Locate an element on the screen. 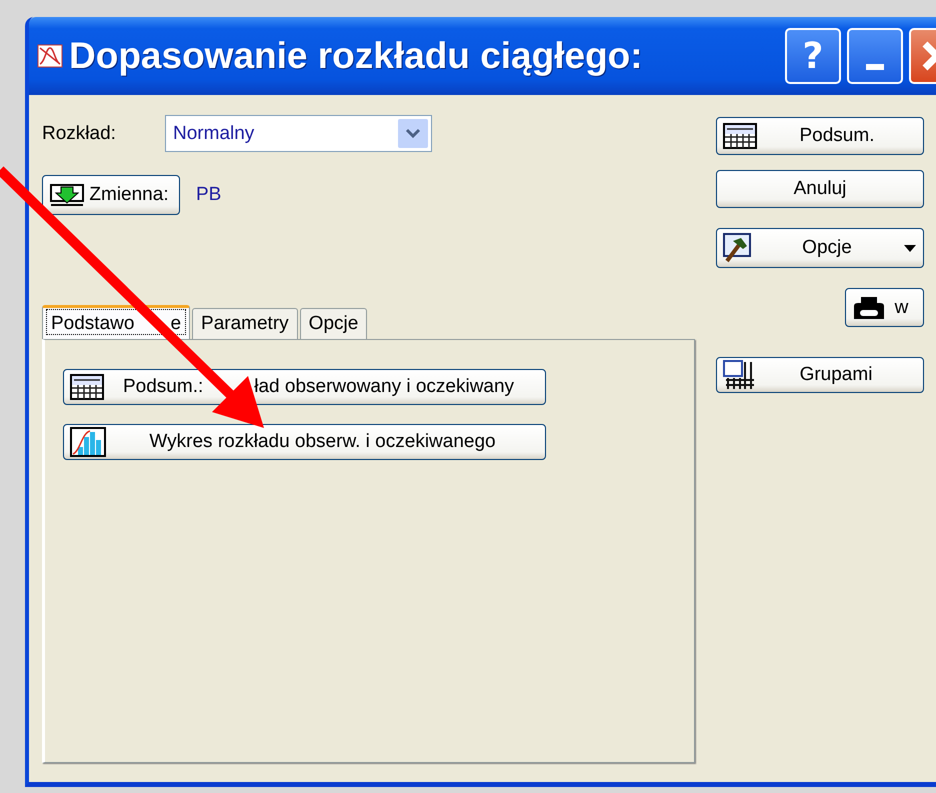 The width and height of the screenshot is (936, 793). button-label: Podsum.: is located at coordinates (163, 387).